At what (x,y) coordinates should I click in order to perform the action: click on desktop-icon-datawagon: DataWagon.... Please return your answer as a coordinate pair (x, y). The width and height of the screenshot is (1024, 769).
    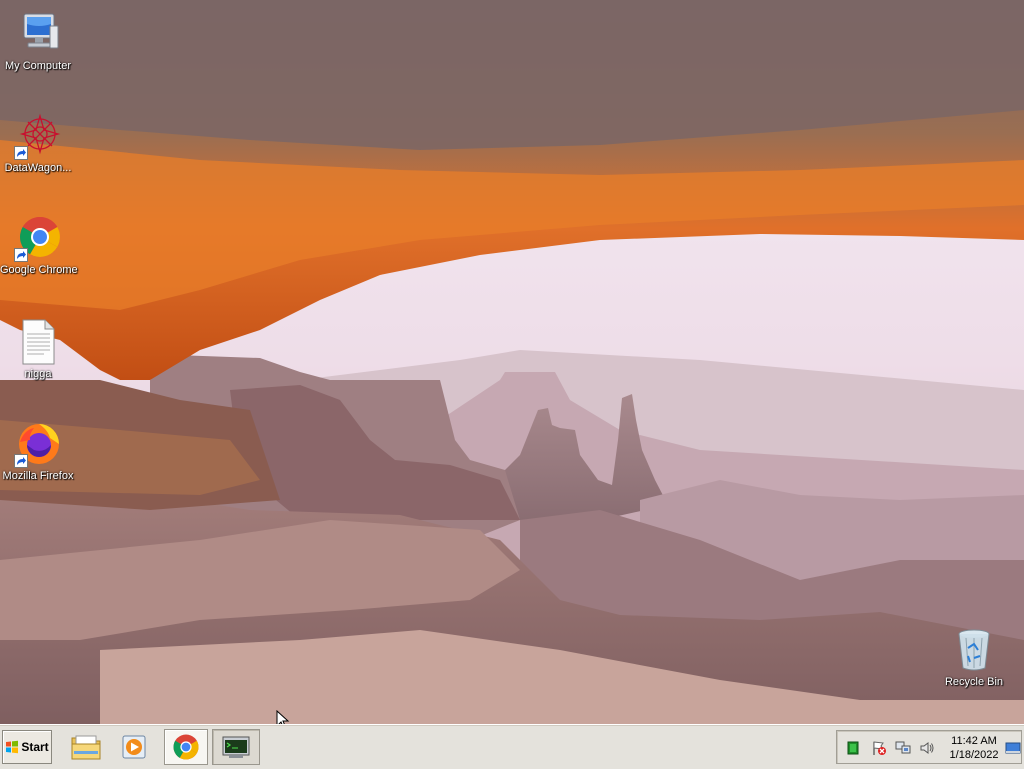
    Looking at the image, I should click on (38, 143).